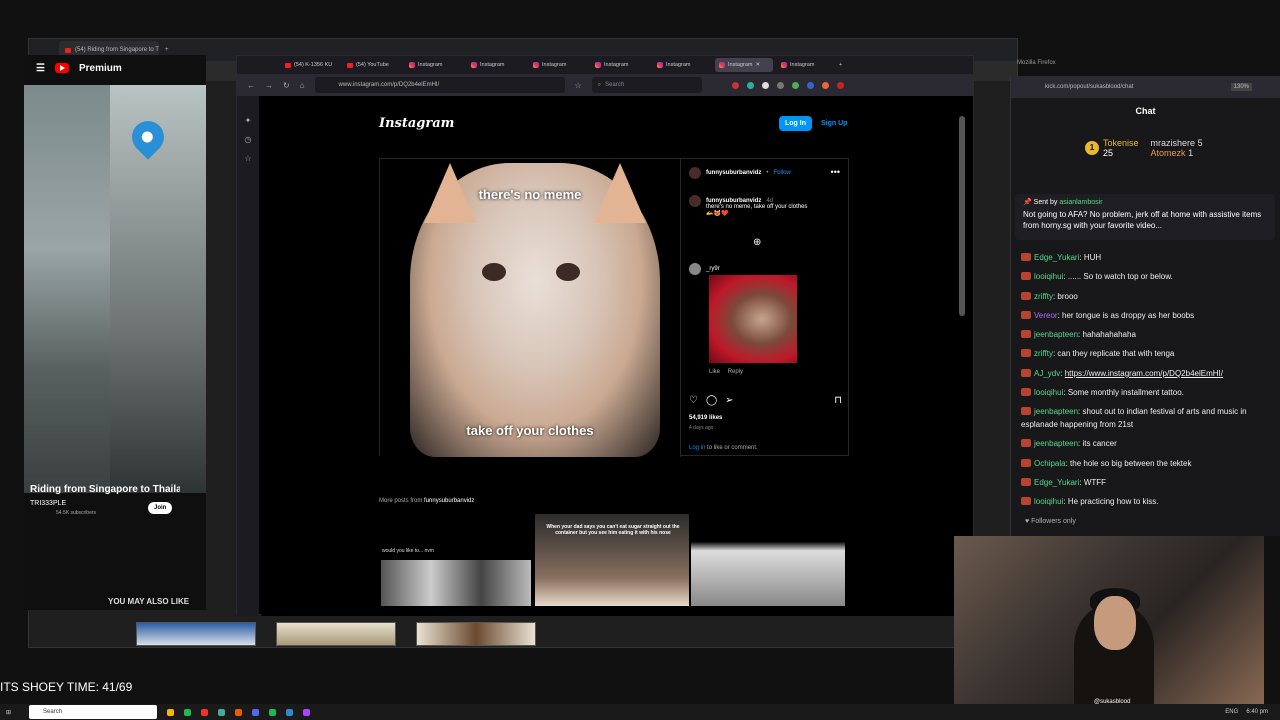 Image resolution: width=1280 pixels, height=720 pixels. Describe the element at coordinates (693, 400) in the screenshot. I see `heart-icon: ♡` at that location.